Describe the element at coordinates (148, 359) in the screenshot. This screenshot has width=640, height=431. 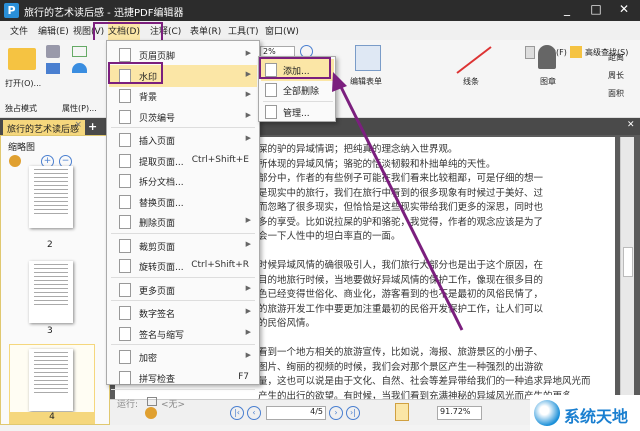
I see `menu-item-label: 加密` at that location.